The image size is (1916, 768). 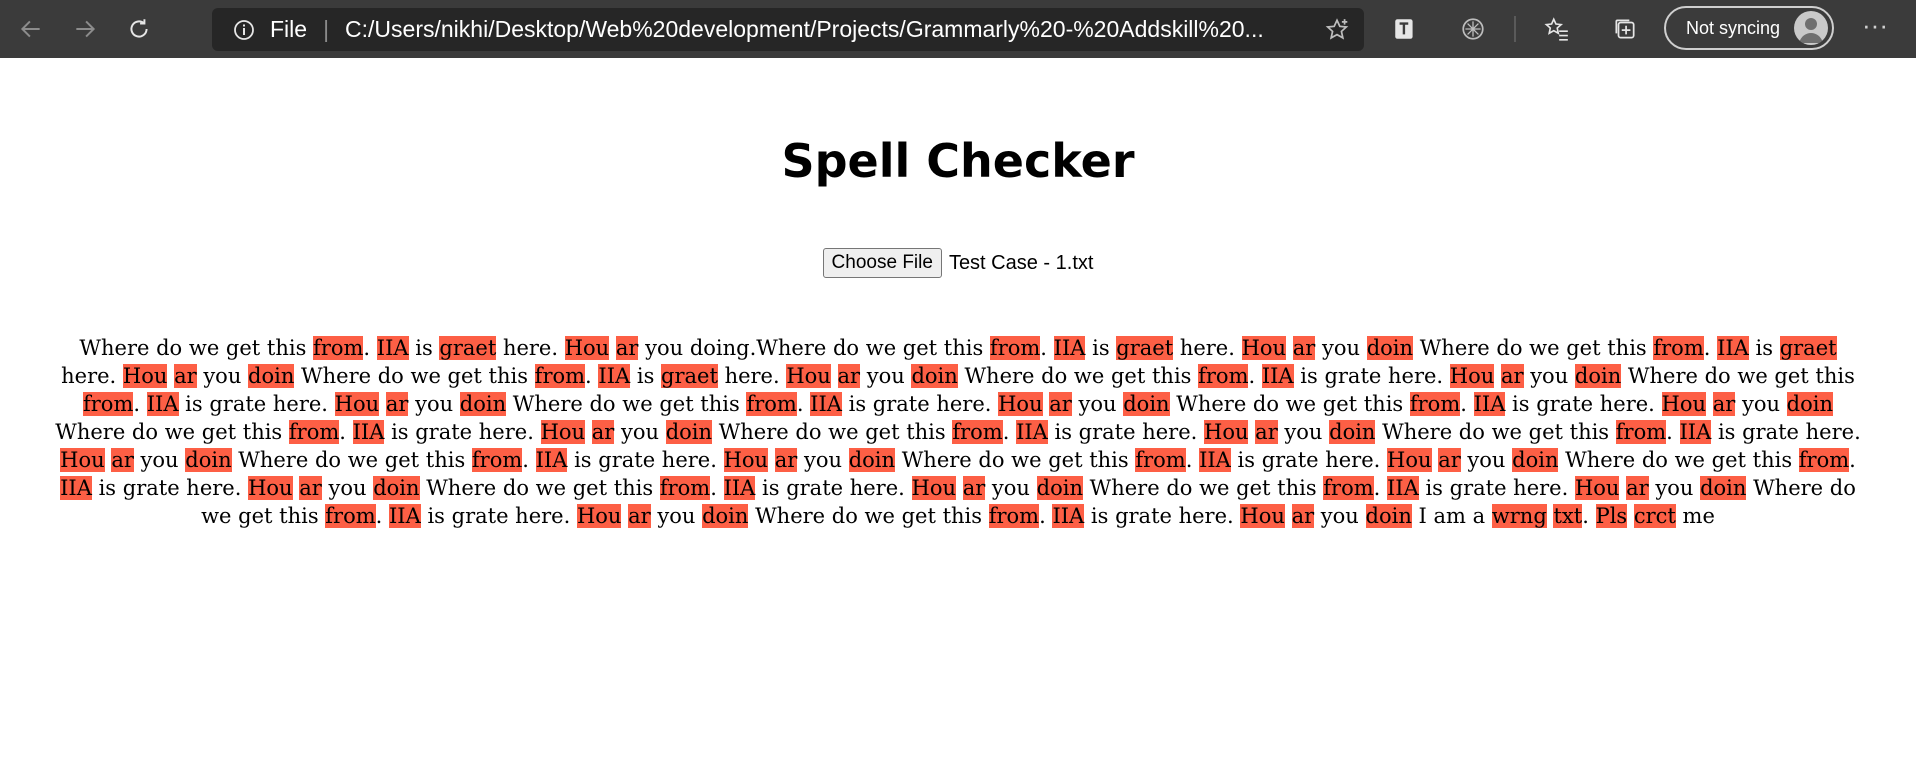 What do you see at coordinates (1473, 29) in the screenshot?
I see `extension-icon` at bounding box center [1473, 29].